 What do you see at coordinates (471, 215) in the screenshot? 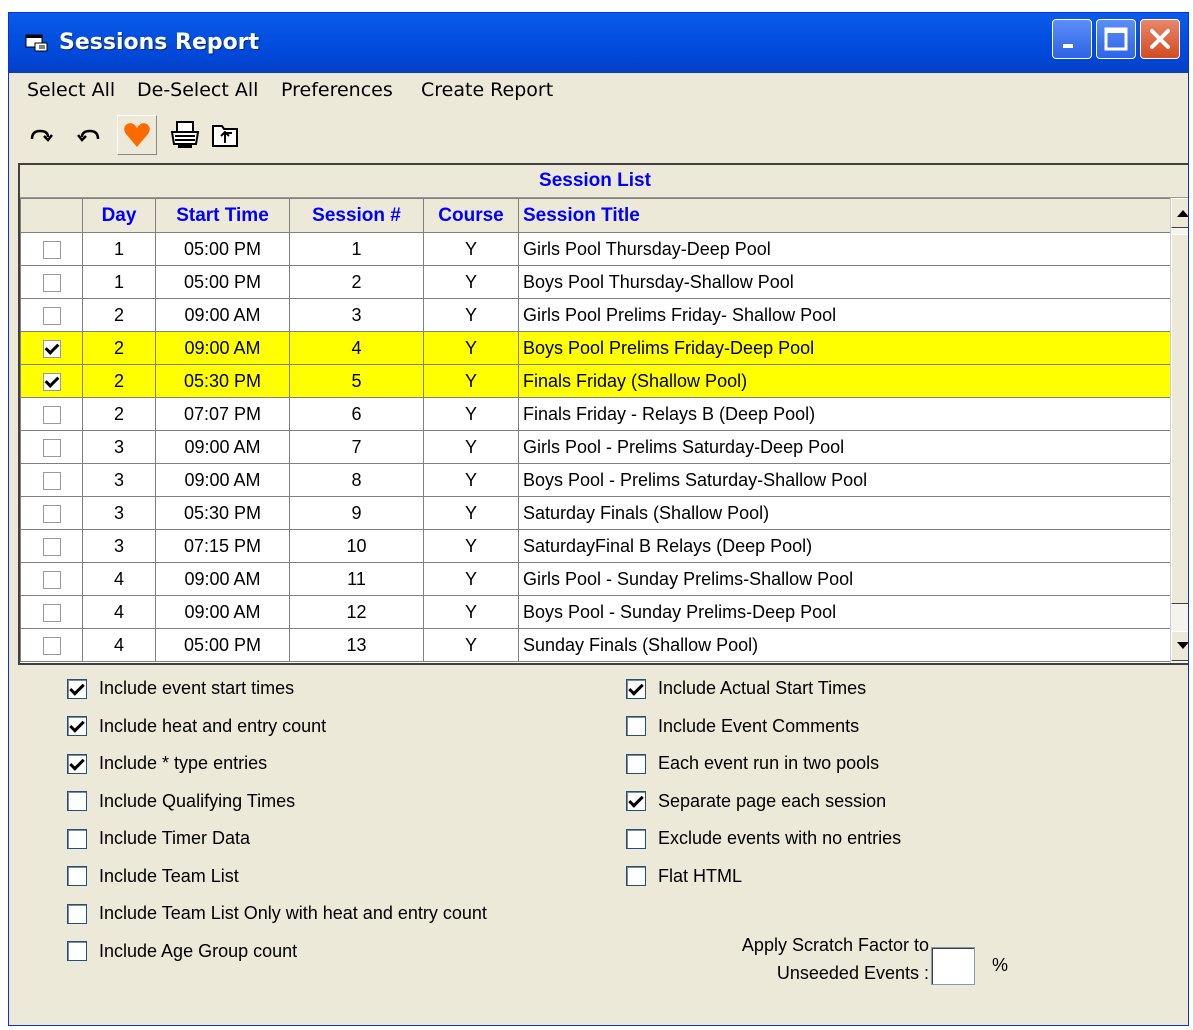
I see `col-header-course: Course` at bounding box center [471, 215].